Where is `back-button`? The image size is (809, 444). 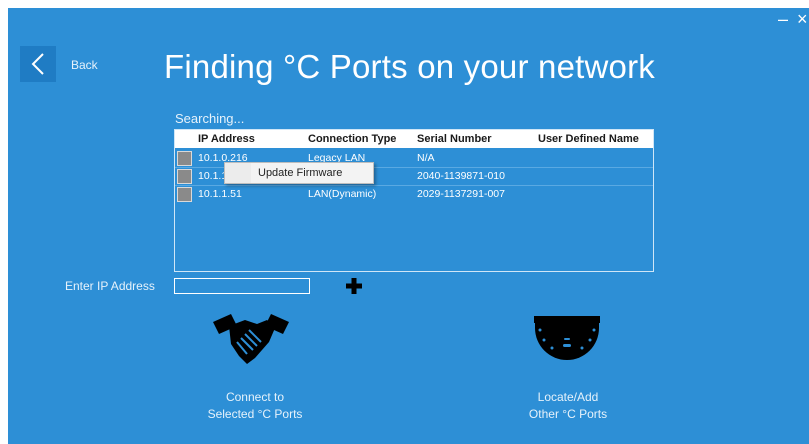 back-button is located at coordinates (38, 64).